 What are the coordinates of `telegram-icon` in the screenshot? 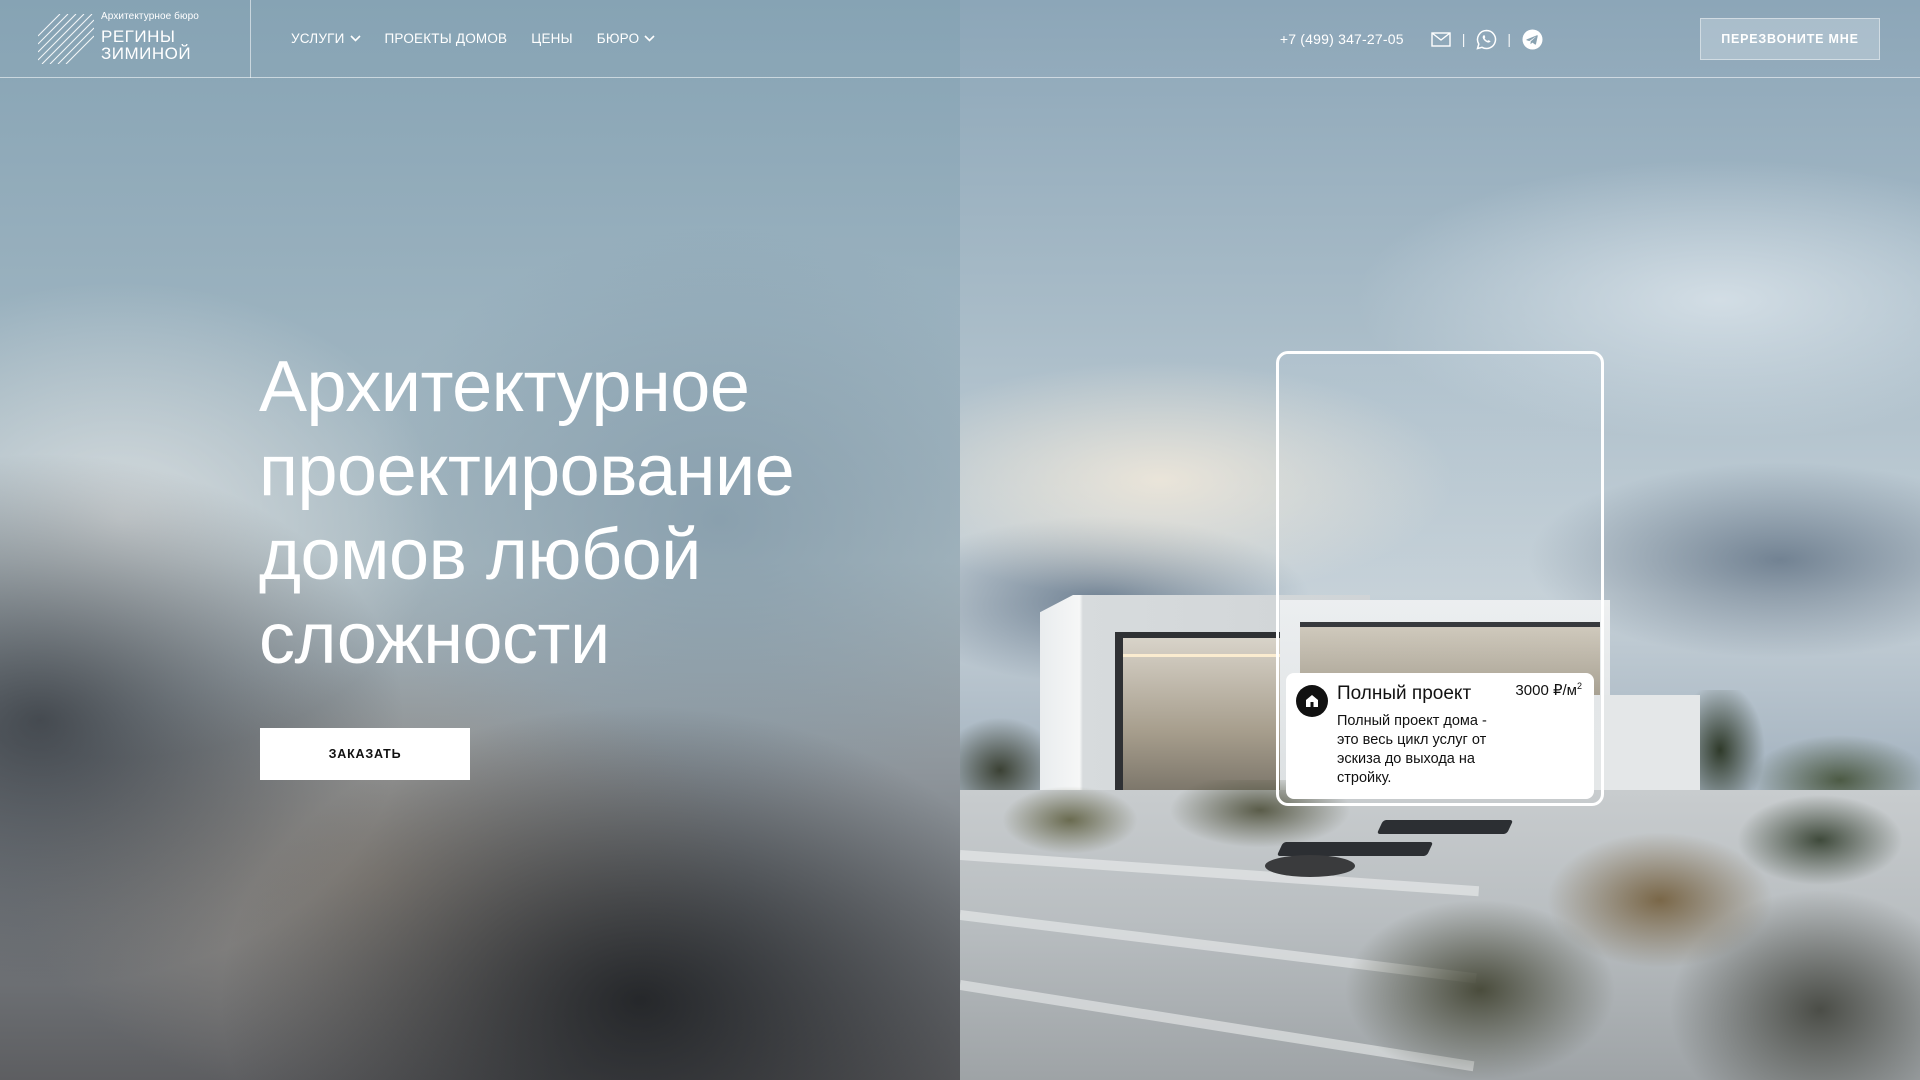 It's located at (1532, 39).